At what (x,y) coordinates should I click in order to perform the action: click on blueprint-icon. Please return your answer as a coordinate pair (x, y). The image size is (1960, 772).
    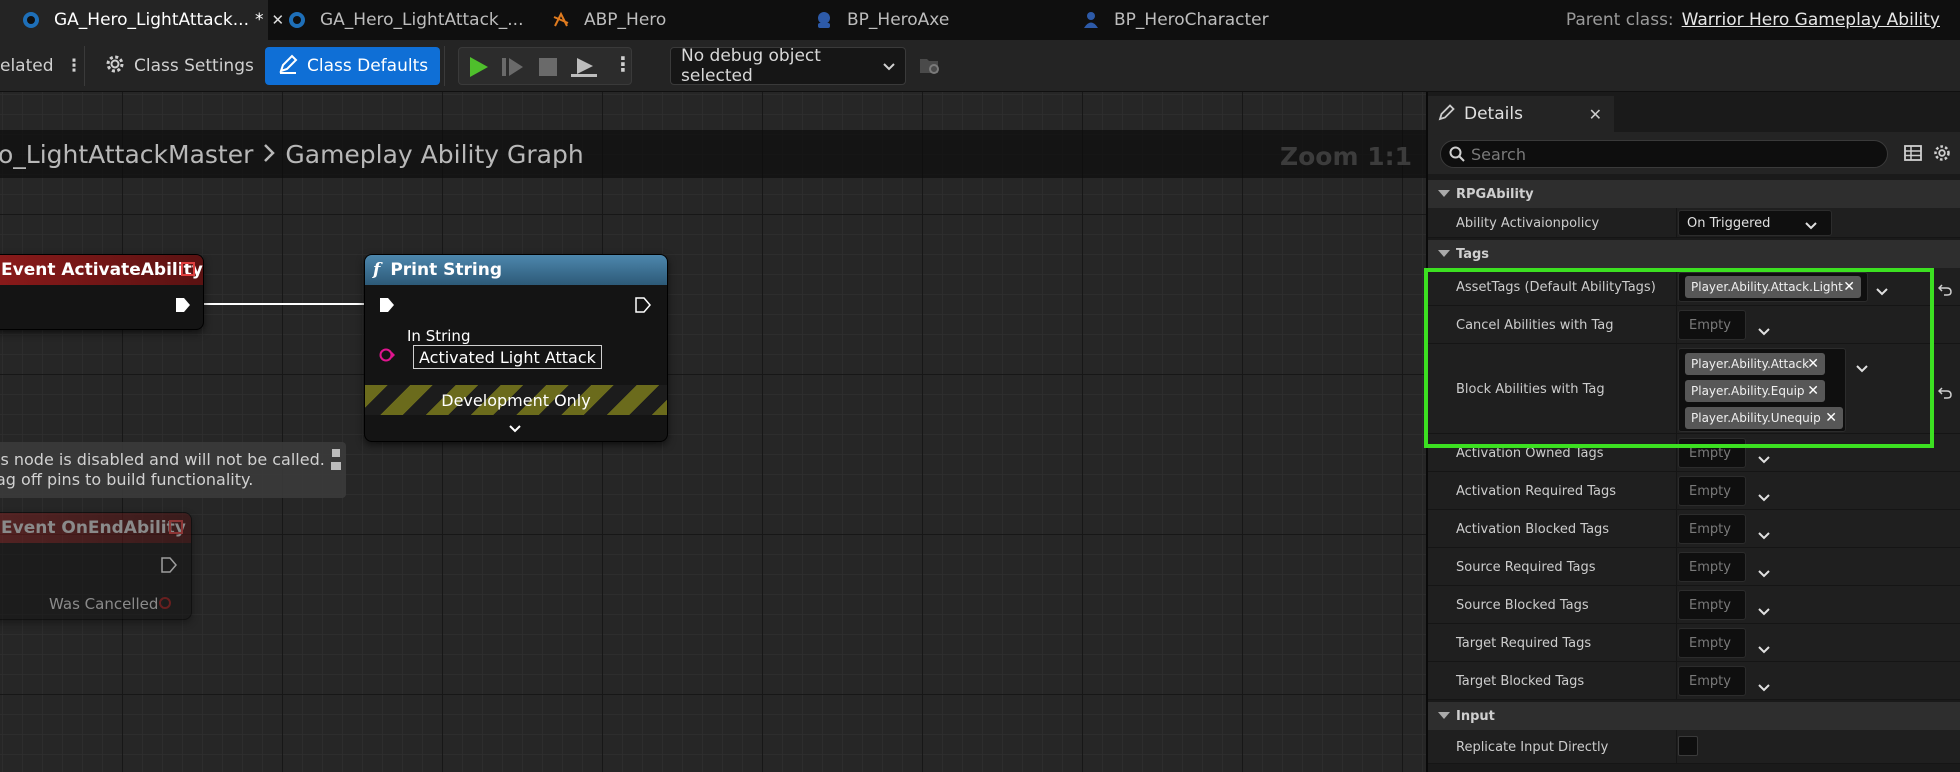
    Looking at the image, I should click on (31, 20).